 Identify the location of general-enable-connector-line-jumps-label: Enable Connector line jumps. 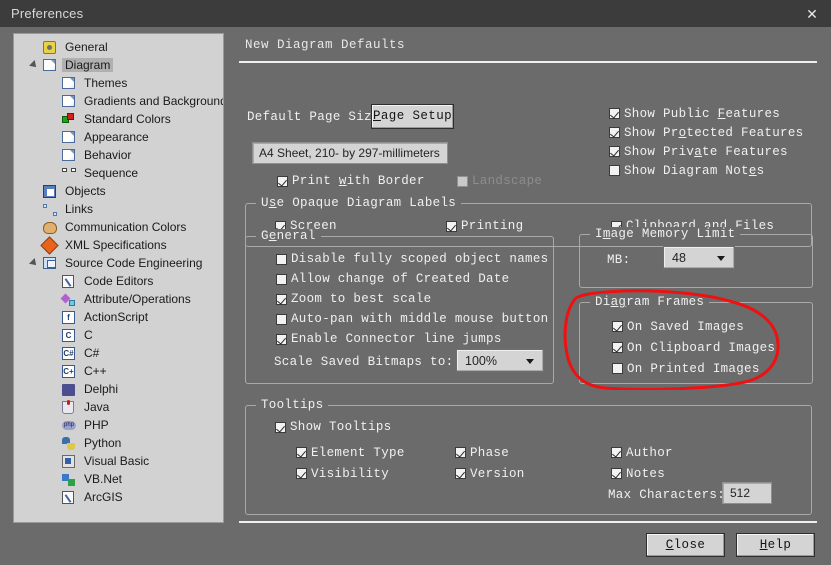
(396, 339).